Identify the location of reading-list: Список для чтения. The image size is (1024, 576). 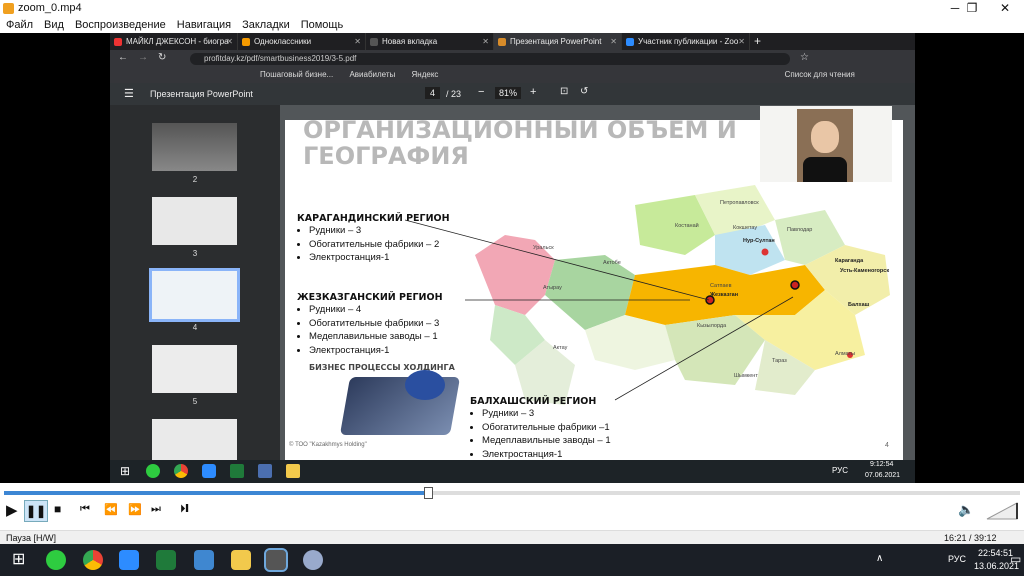
(820, 74).